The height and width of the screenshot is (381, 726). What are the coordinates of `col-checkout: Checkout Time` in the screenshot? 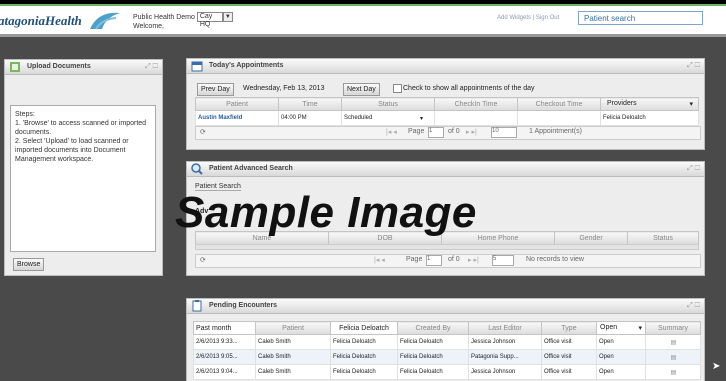 It's located at (559, 104).